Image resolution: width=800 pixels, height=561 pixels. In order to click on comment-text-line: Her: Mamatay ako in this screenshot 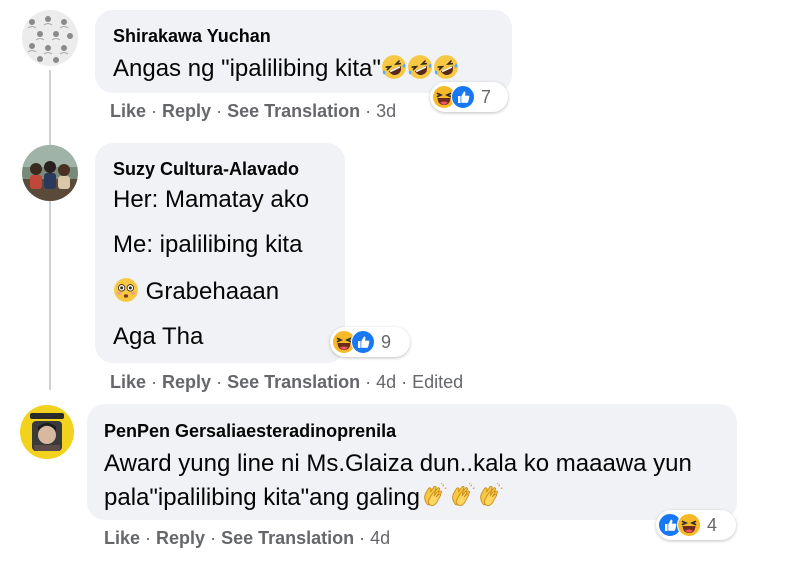, I will do `click(211, 199)`.